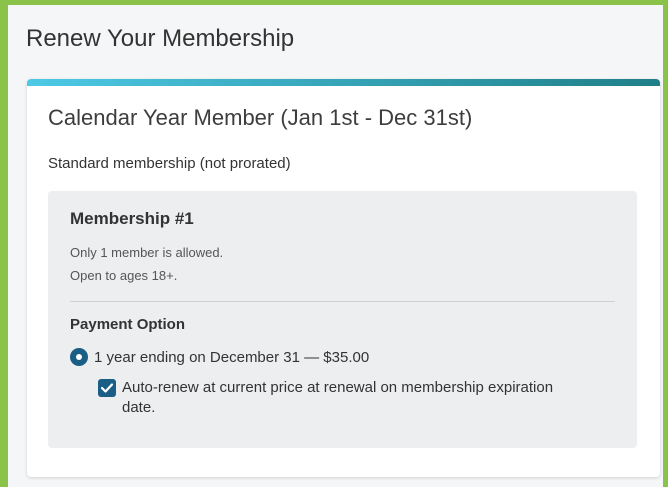 This screenshot has width=668, height=487. Describe the element at coordinates (124, 275) in the screenshot. I see `membership-rule-age: Open to ages 18+.` at that location.